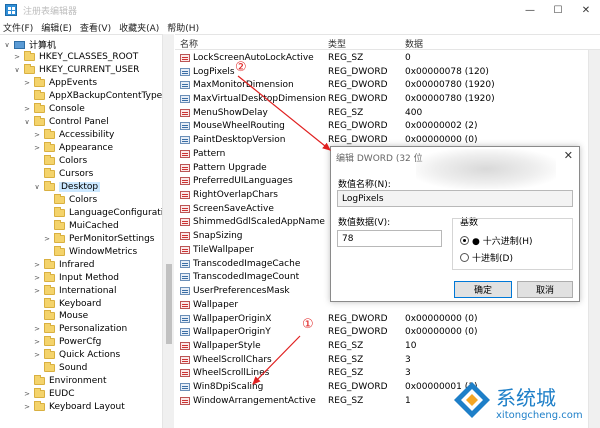 This screenshot has width=600, height=428. Describe the element at coordinates (67, 109) in the screenshot. I see `tree-item-label: Console` at that location.